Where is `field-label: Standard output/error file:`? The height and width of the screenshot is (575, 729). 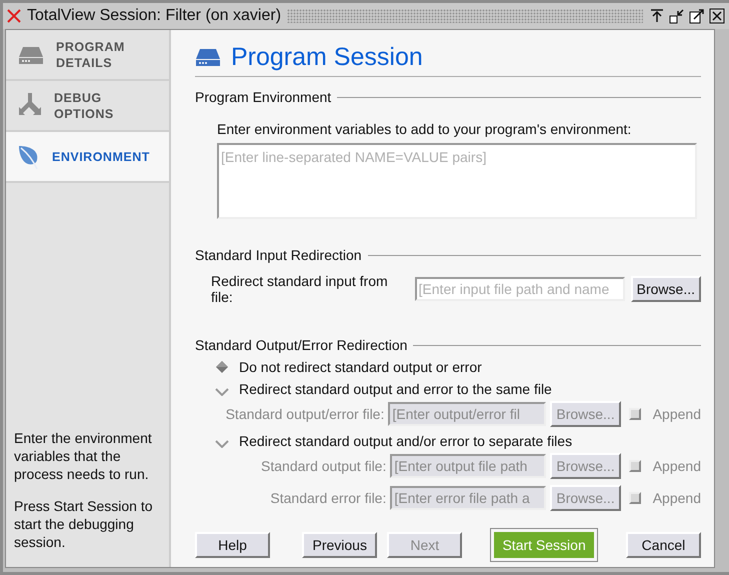
field-label: Standard output/error file: is located at coordinates (305, 414).